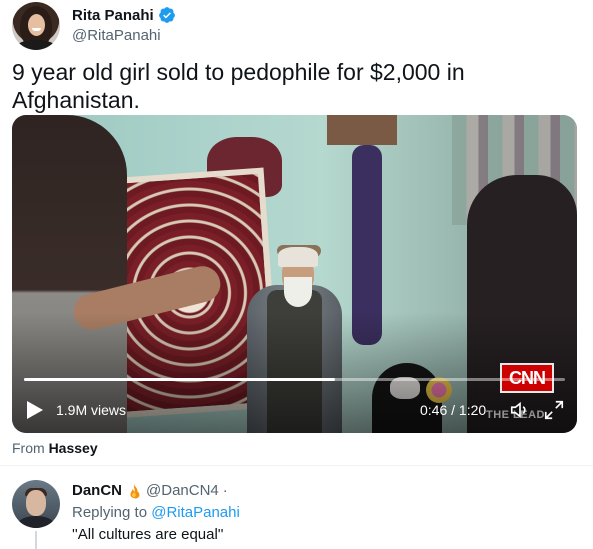  Describe the element at coordinates (28, 448) in the screenshot. I see `from-prefix: From` at that location.